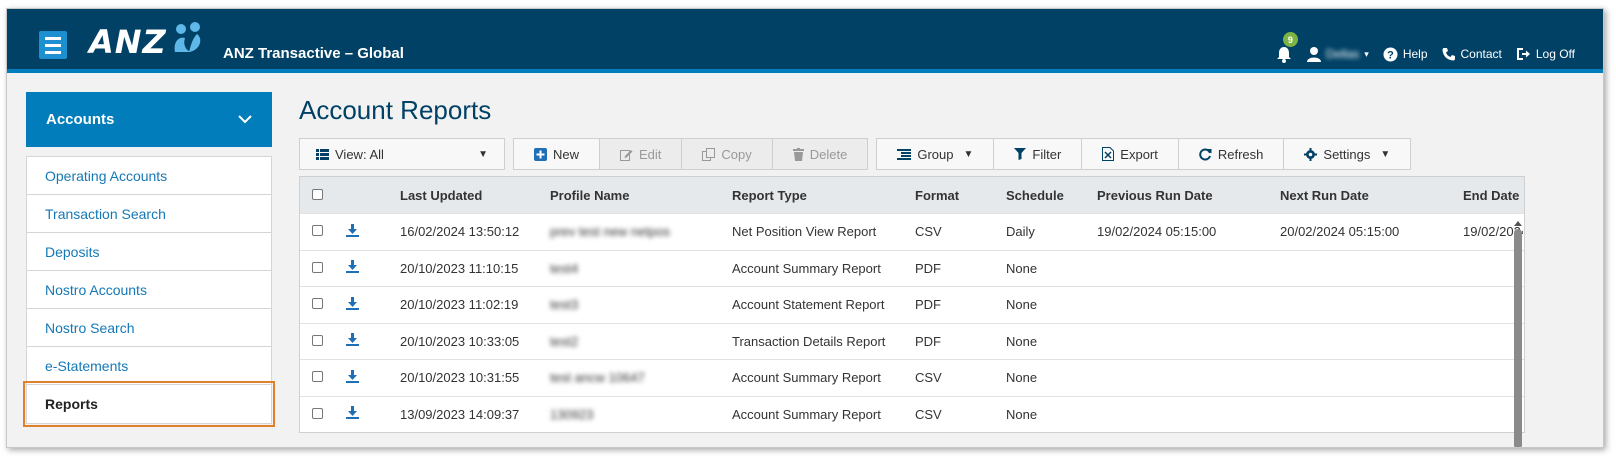 This screenshot has height=456, width=1616. I want to click on sidebar-item-nostro-search: Nostro Search, so click(149, 328).